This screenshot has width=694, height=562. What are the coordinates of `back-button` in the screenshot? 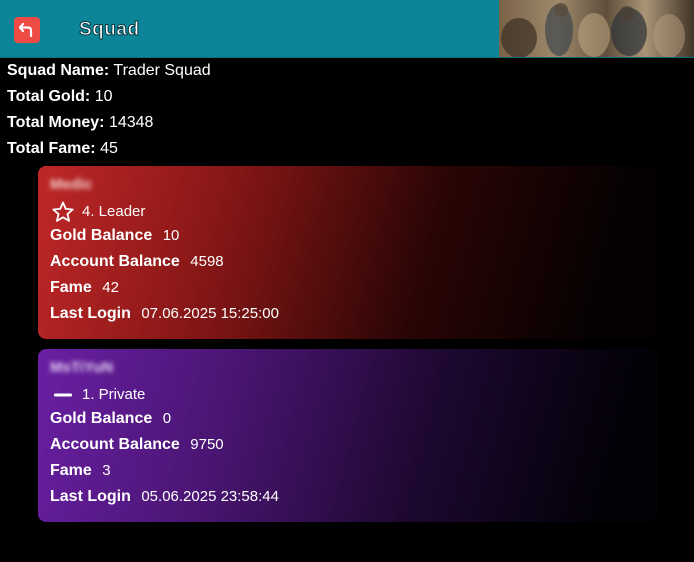 It's located at (27, 30).